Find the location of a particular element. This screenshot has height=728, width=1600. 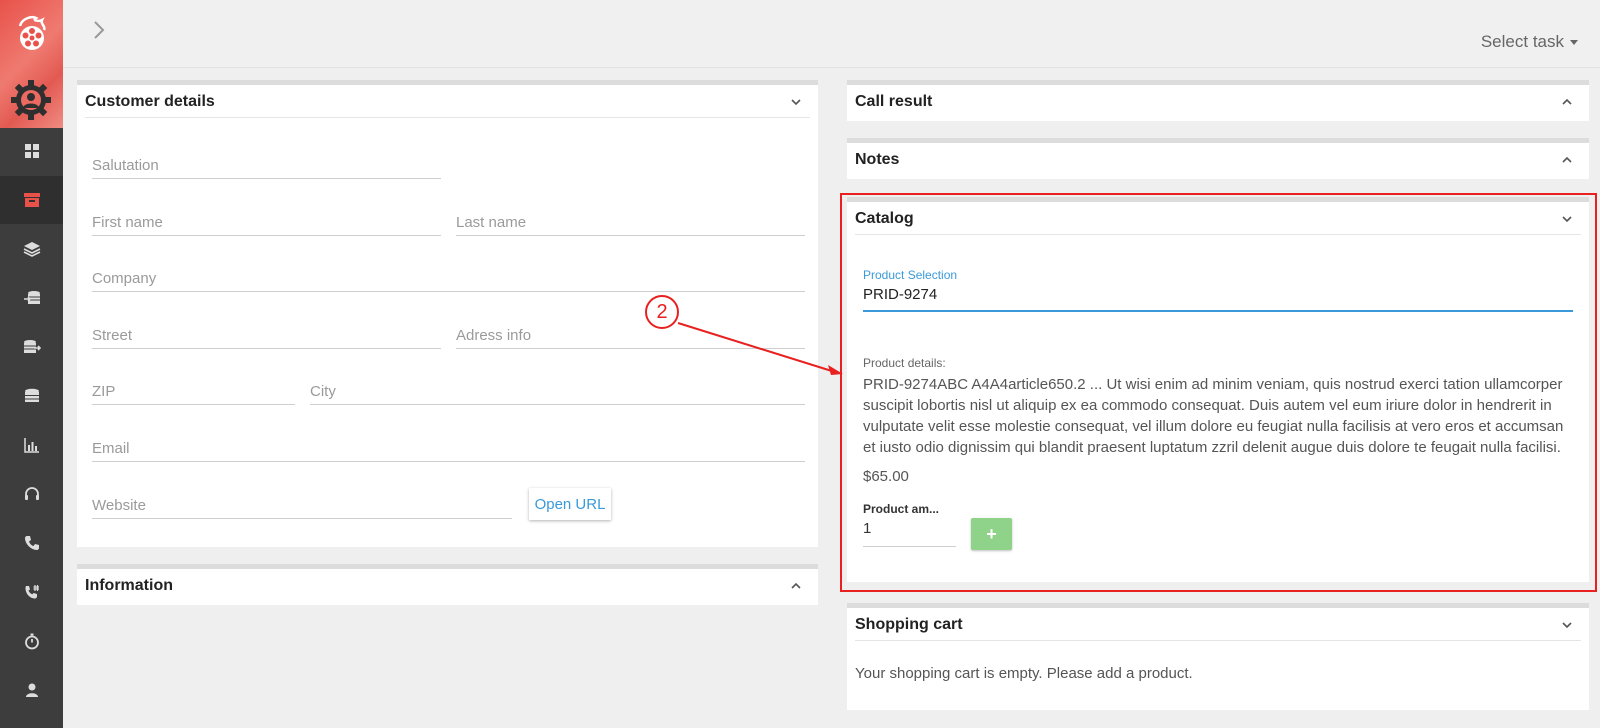

website-input is located at coordinates (302, 505).